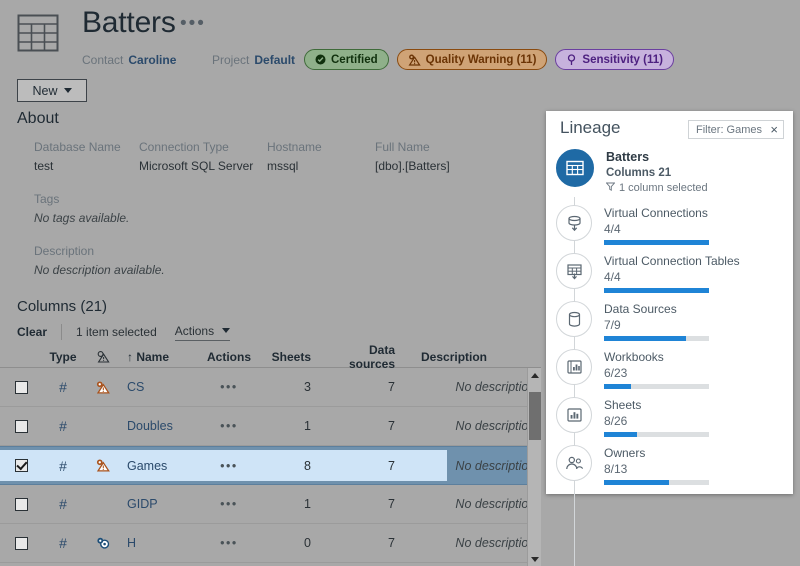 The width and height of the screenshot is (800, 566). What do you see at coordinates (161, 387) in the screenshot?
I see `row-name: CS` at bounding box center [161, 387].